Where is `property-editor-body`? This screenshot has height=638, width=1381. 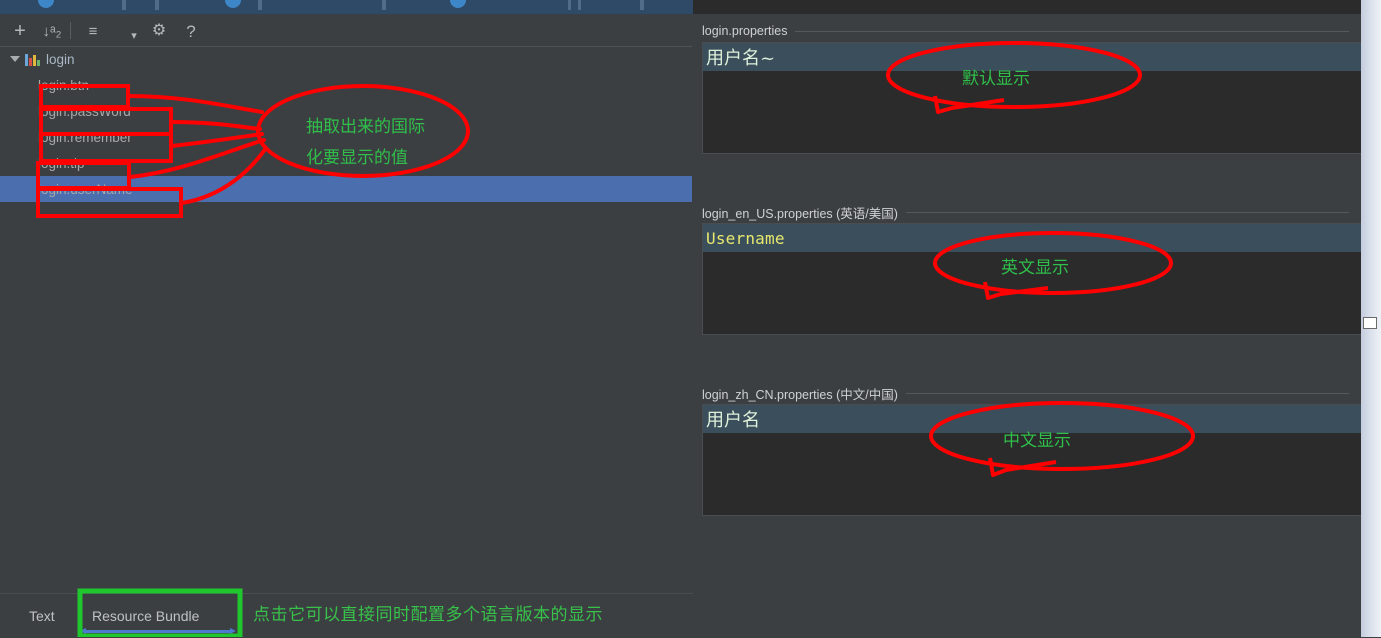
property-editor-body is located at coordinates (1034, 112).